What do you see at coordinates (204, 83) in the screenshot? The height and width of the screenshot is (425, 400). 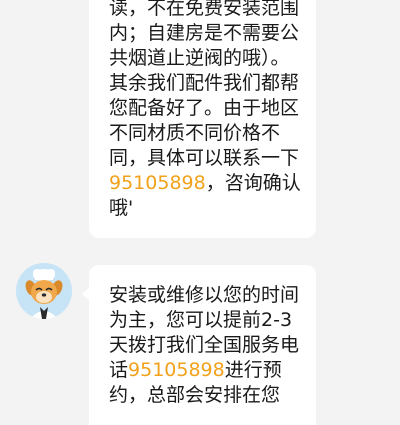 I see `message-line: 其余我们配件我们都帮` at bounding box center [204, 83].